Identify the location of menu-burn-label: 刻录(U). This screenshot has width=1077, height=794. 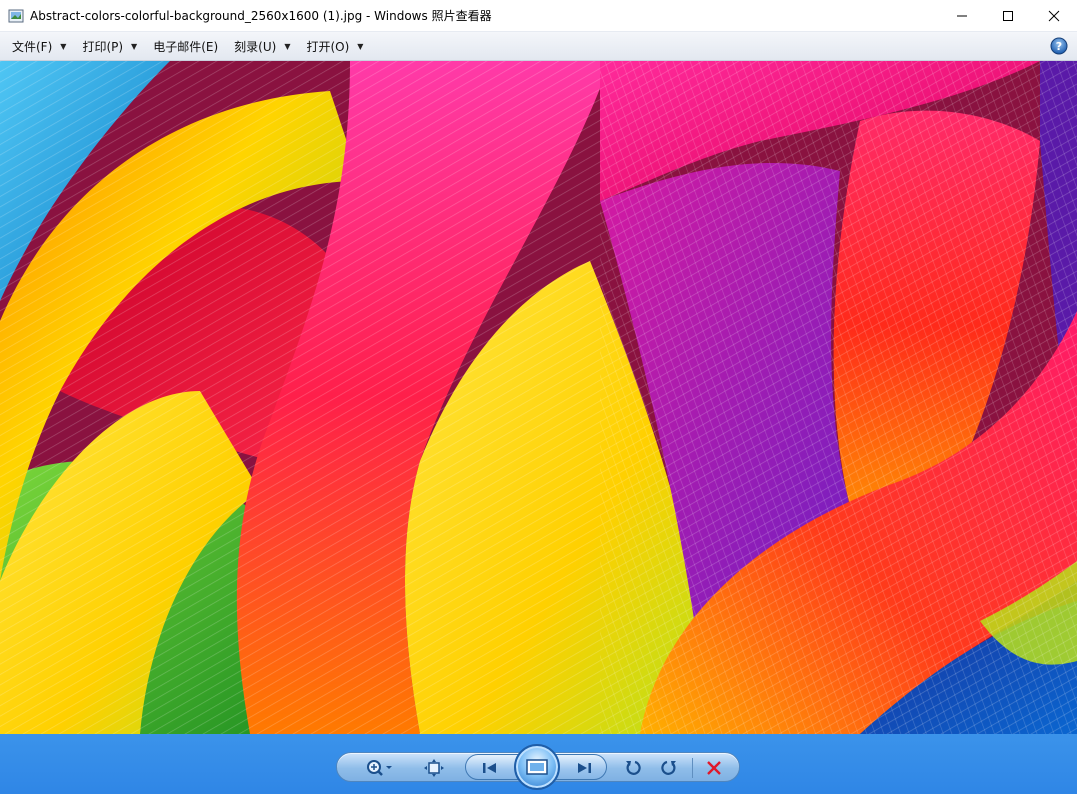
(255, 46).